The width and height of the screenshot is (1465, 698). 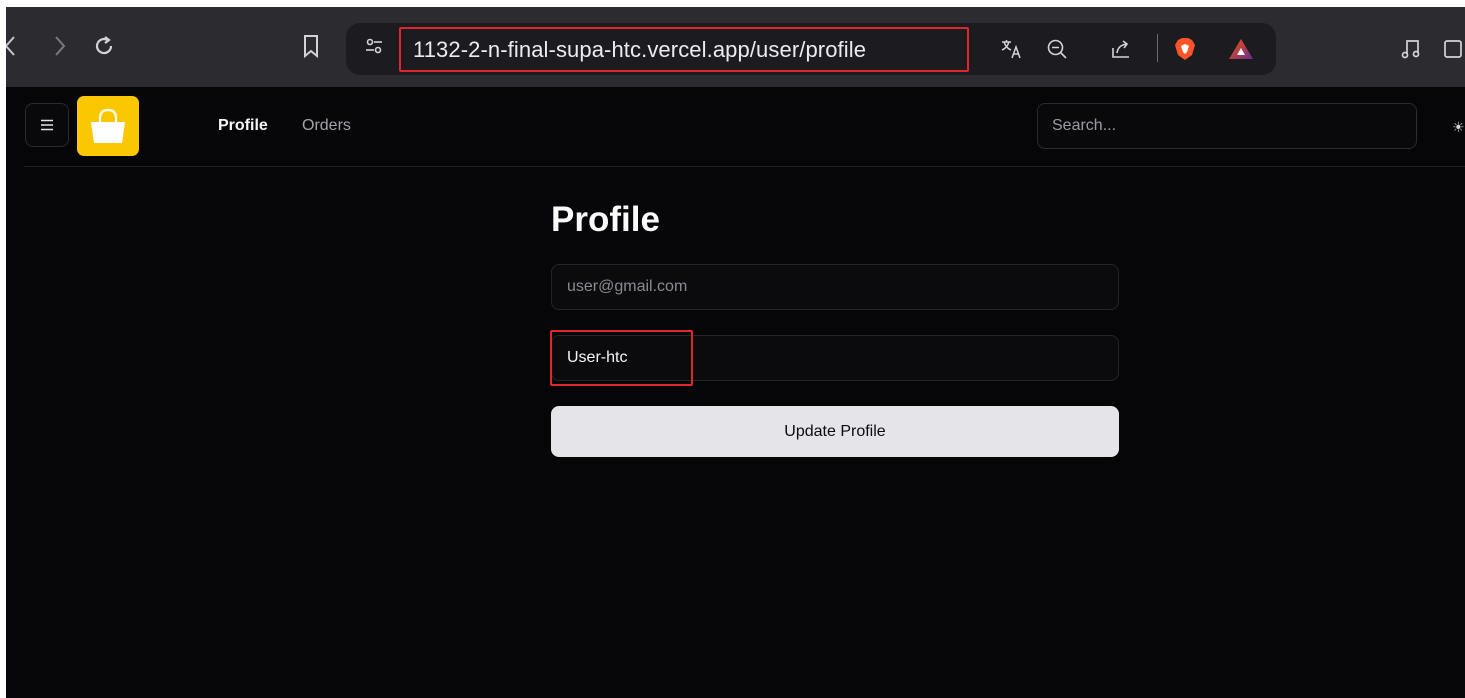 I want to click on media-icon, so click(x=1411, y=49).